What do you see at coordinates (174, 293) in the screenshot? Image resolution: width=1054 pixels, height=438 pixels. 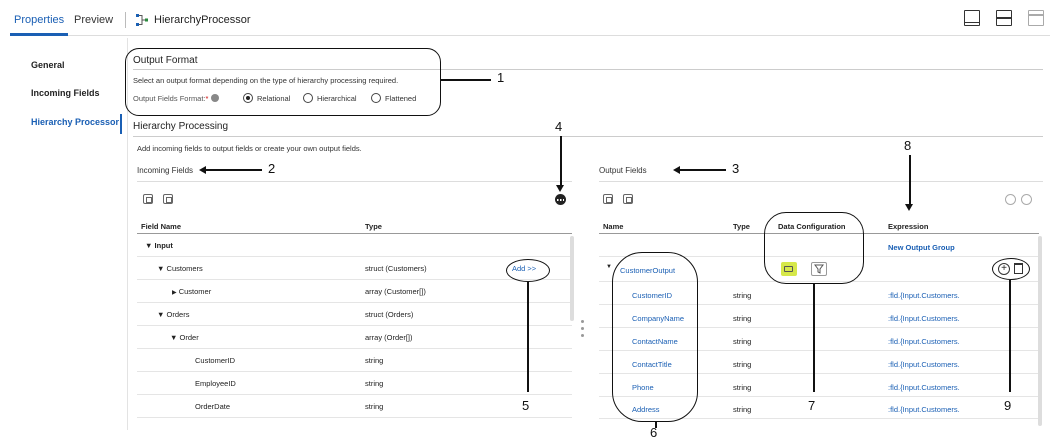 I see `expand-toggle-icon: ▶` at bounding box center [174, 293].